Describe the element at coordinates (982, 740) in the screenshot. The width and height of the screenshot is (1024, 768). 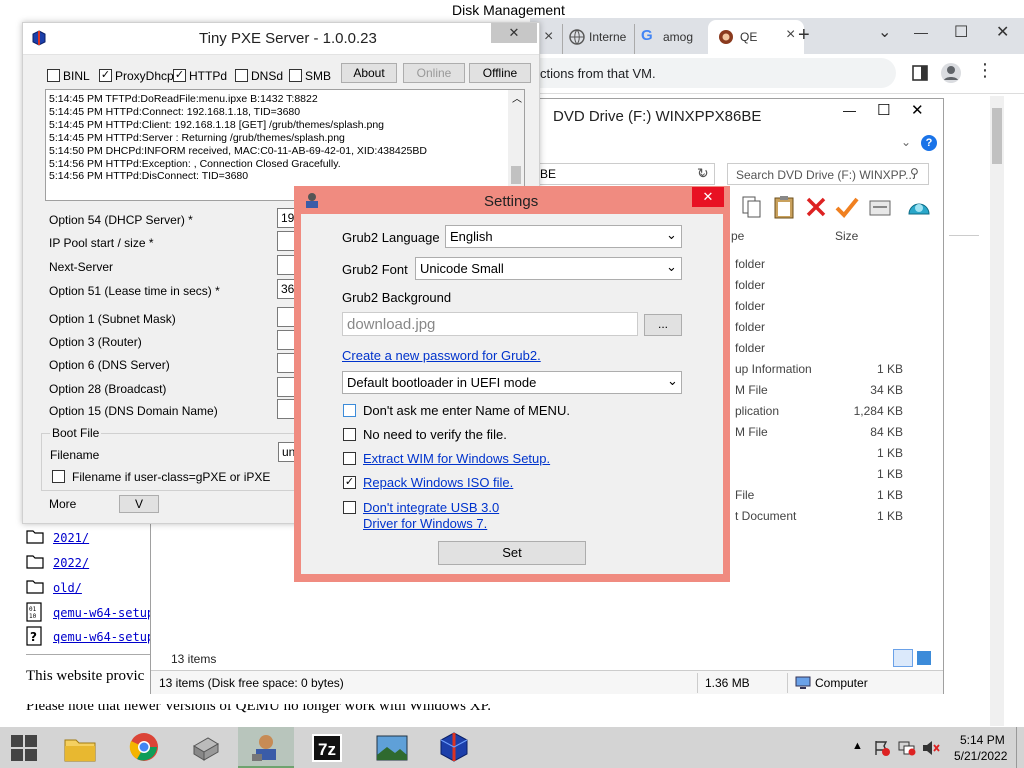
I see `clock-time: 5:14 PM` at that location.